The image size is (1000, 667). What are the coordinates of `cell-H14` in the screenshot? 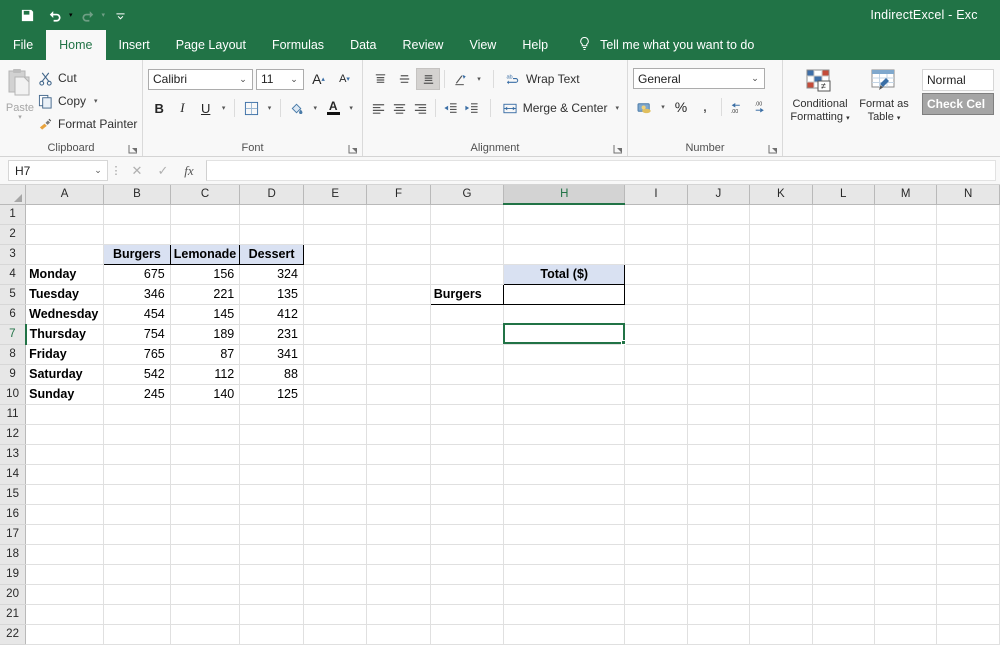 It's located at (564, 474).